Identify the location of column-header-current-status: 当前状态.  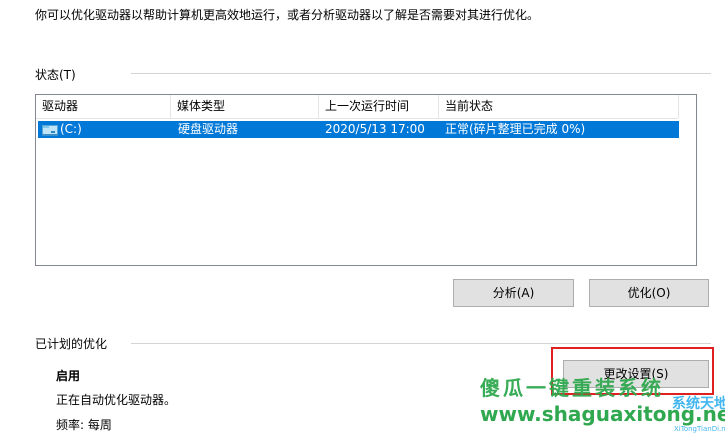
(559, 106).